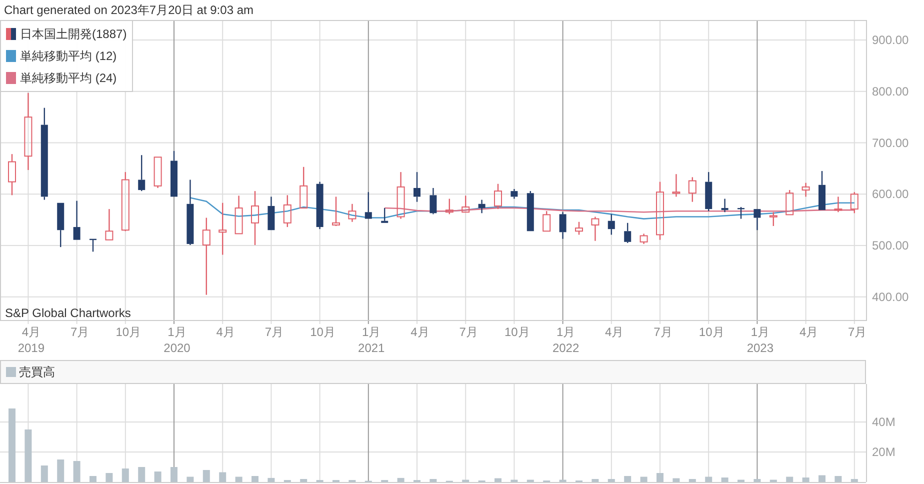  I want to click on axis-label: 1月 2020, so click(177, 340).